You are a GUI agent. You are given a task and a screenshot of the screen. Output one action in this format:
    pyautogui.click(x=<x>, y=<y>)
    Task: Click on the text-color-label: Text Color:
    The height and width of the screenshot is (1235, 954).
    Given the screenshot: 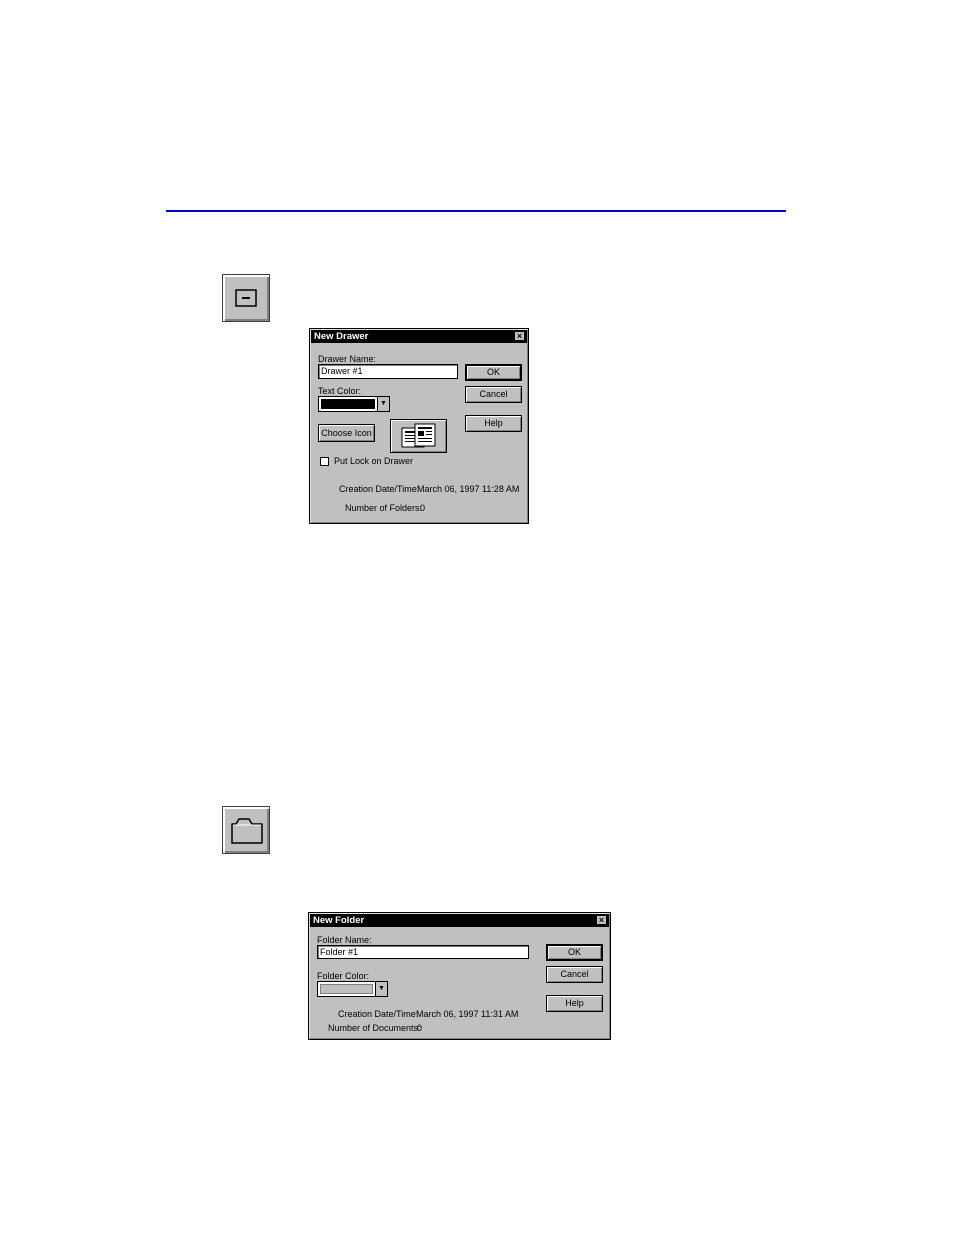 What is the action you would take?
    pyautogui.click(x=340, y=391)
    